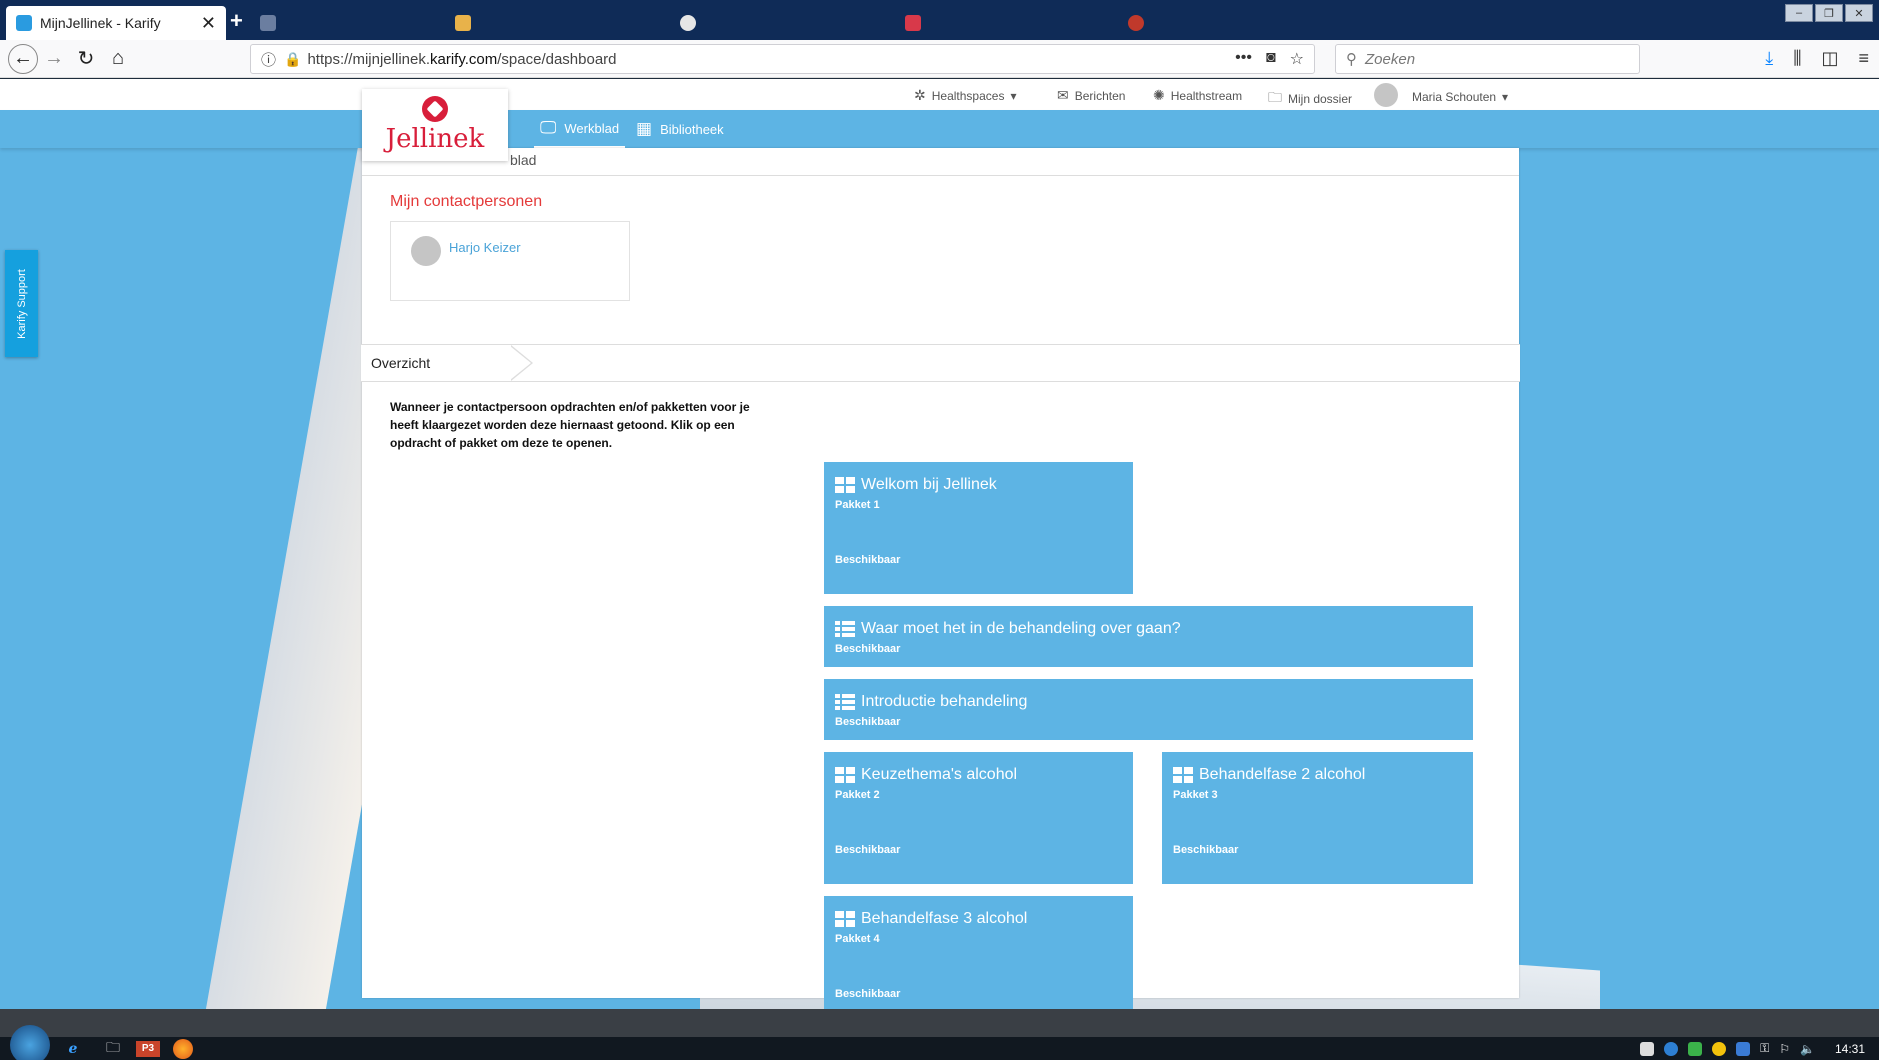  Describe the element at coordinates (1197, 95) in the screenshot. I see `healthstream-link: ✺ Healthstream` at that location.